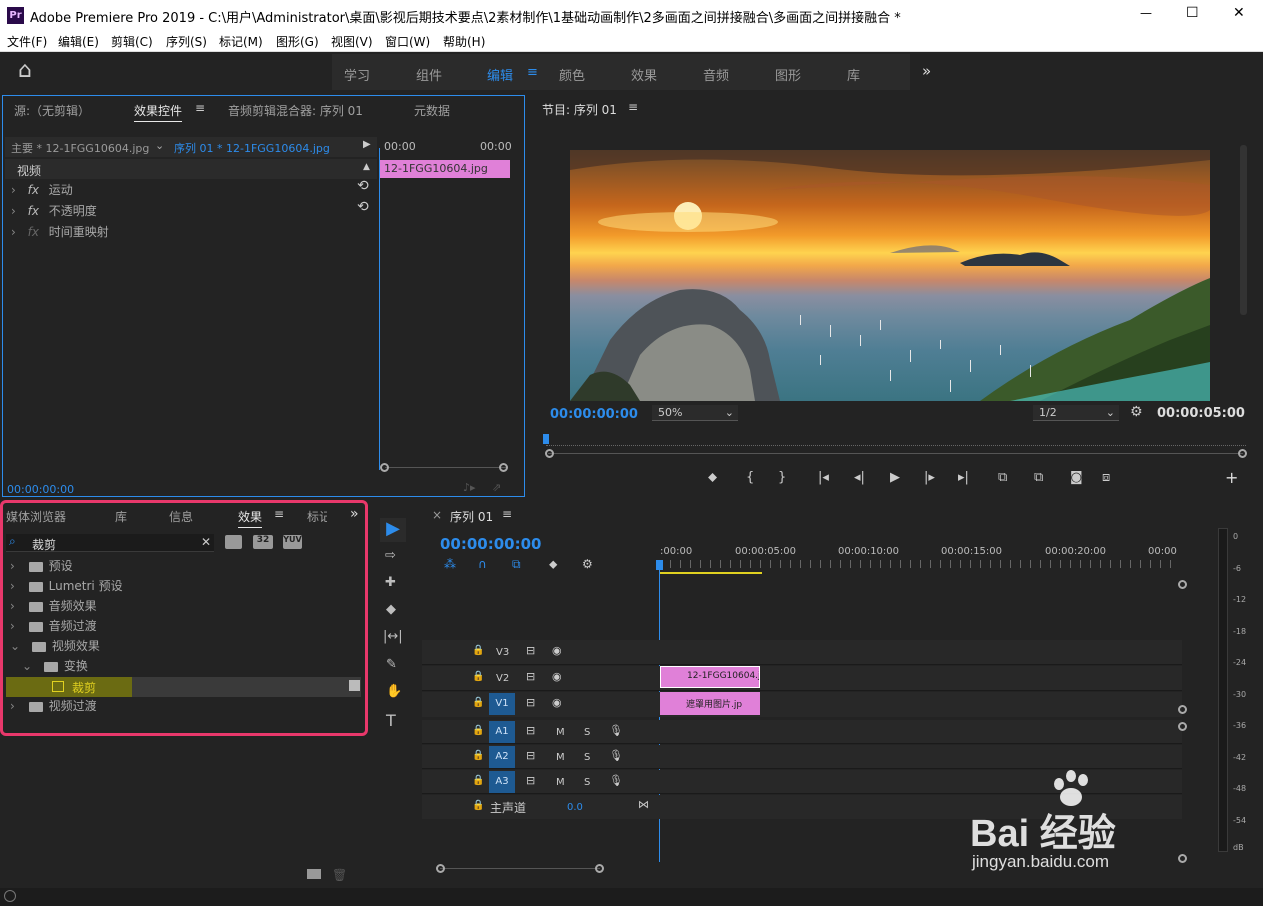 The width and height of the screenshot is (1263, 906). Describe the element at coordinates (183, 567) in the screenshot. I see `tree-item-presets: › 预设` at that location.